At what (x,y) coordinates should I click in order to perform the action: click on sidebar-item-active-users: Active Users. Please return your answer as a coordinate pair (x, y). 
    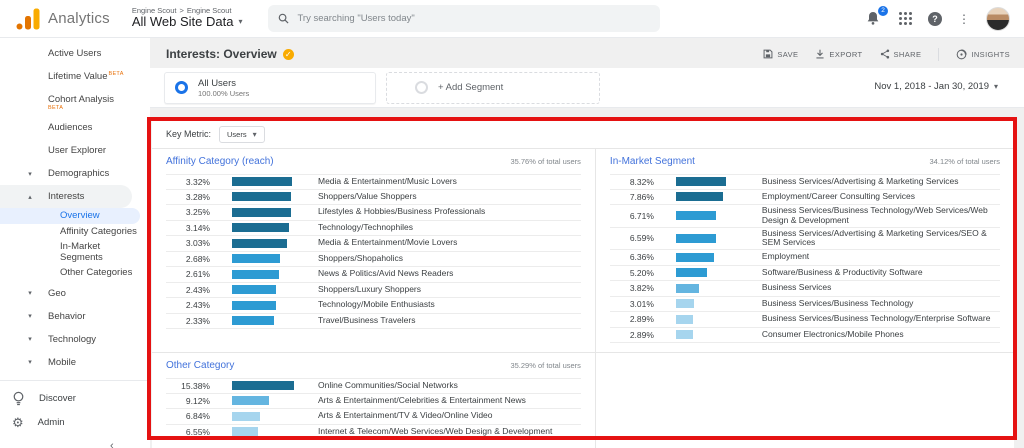
    Looking at the image, I should click on (75, 53).